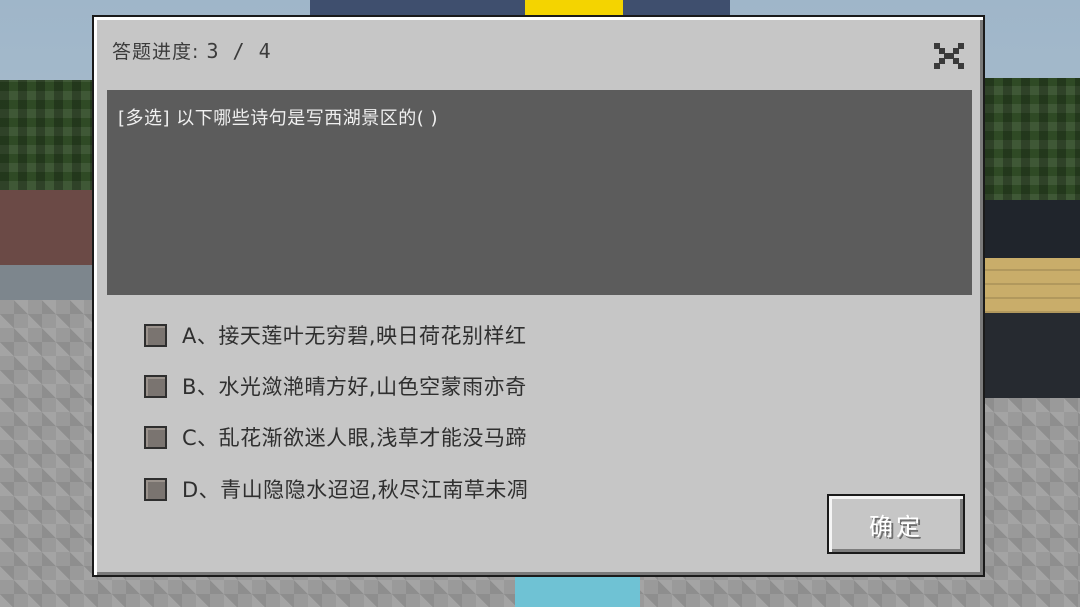 The image size is (1080, 607). I want to click on option-a: A、接天莲叶无穷碧,映日荷花别样红, so click(335, 335).